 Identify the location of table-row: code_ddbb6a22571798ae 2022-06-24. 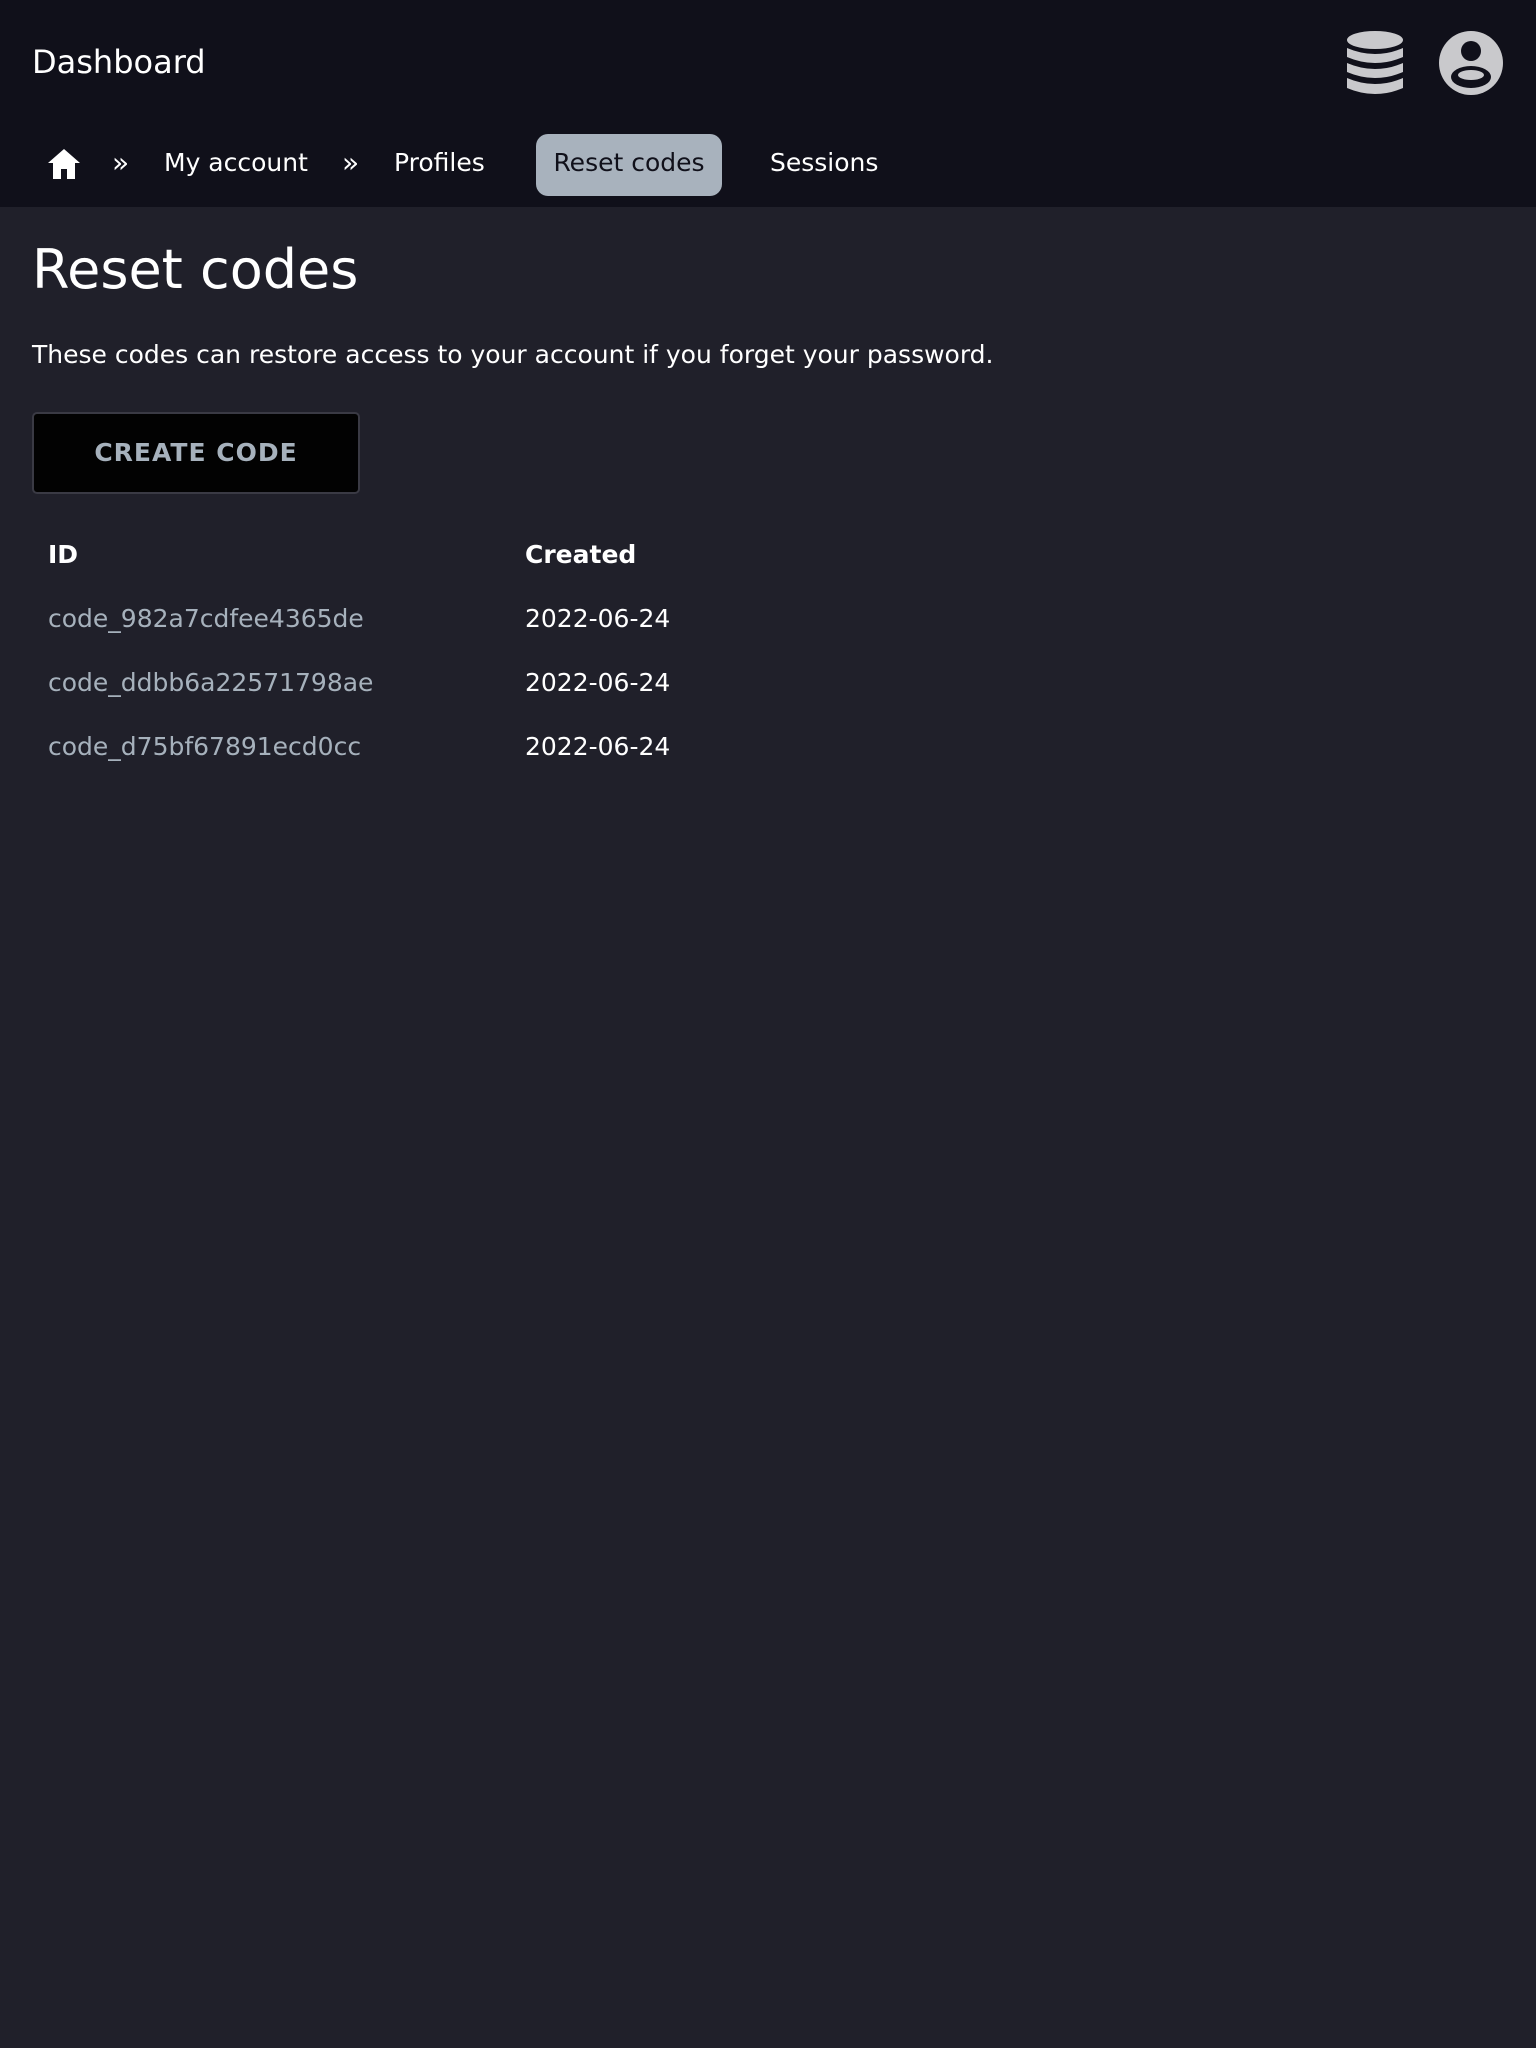
(359, 682).